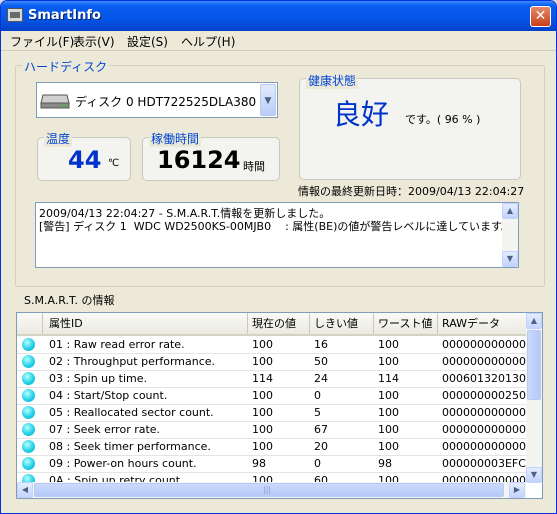 The image size is (557, 514). Describe the element at coordinates (411, 191) in the screenshot. I see `last-update-time: 情報の最終更新日時：2009/04/13 22:04:27` at that location.